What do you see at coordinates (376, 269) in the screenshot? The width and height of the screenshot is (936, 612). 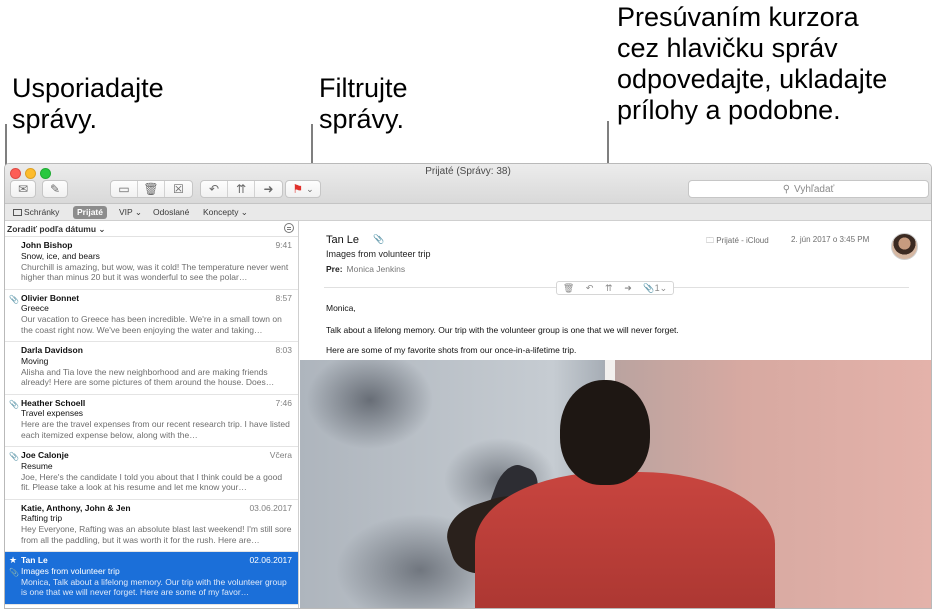 I see `to-value: Monica Jenkins` at bounding box center [376, 269].